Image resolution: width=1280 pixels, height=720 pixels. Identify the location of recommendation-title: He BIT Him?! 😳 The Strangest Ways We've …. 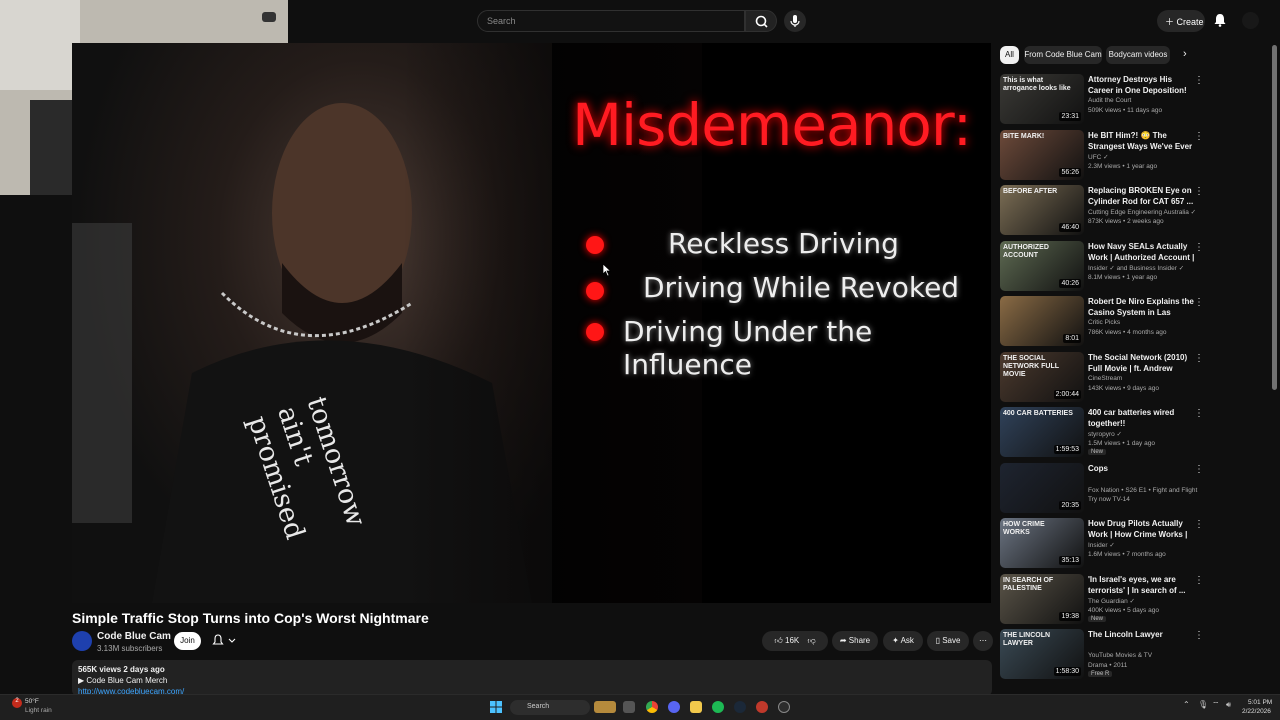
(1142, 141).